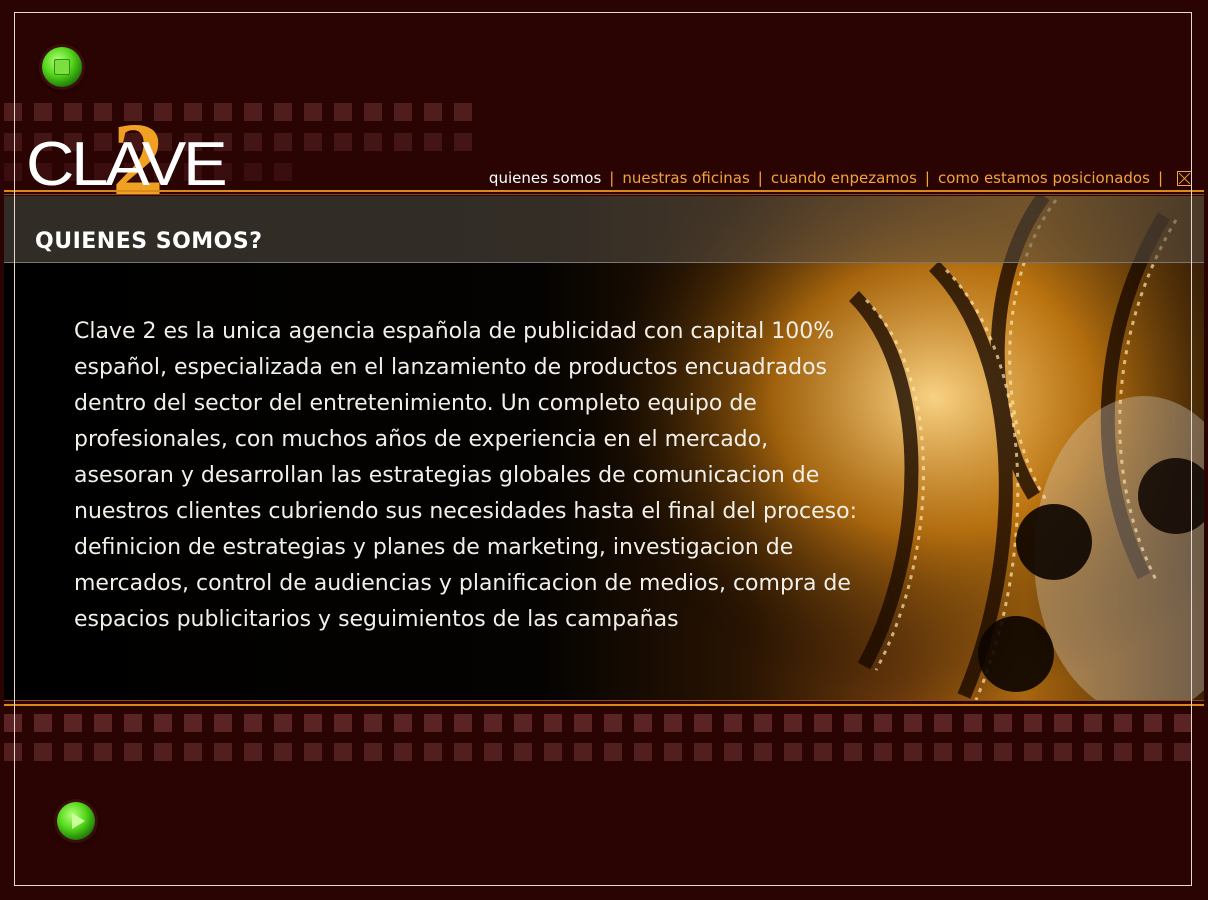 This screenshot has width=1208, height=900. Describe the element at coordinates (844, 178) in the screenshot. I see `nav-item-cuando-enpezamos: cuando enpezamos` at that location.